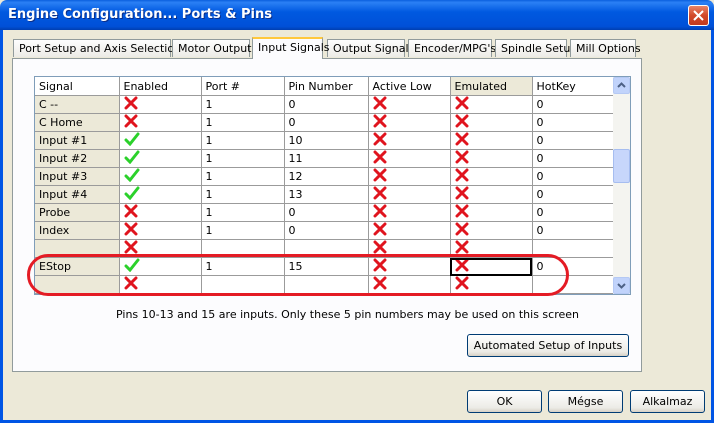  Describe the element at coordinates (621, 185) in the screenshot. I see `grid-scrollbar` at that location.